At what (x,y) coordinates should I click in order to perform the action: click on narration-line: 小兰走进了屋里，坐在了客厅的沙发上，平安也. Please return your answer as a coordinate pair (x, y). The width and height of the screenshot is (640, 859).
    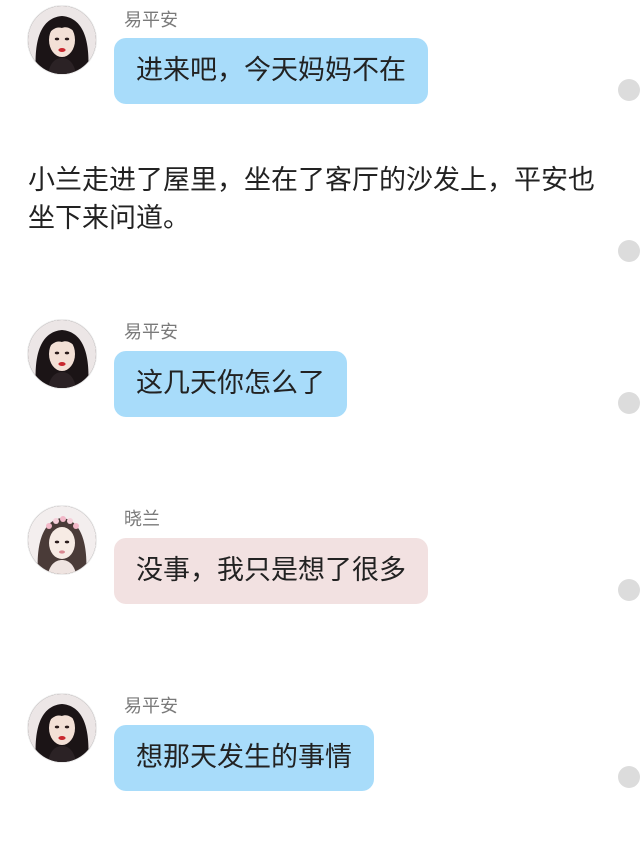
    Looking at the image, I should click on (311, 180).